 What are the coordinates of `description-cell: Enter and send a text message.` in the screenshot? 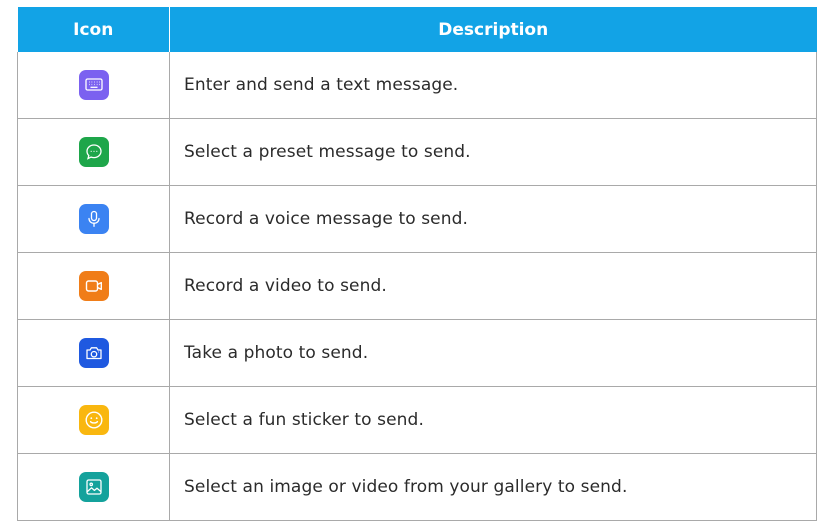 It's located at (493, 85).